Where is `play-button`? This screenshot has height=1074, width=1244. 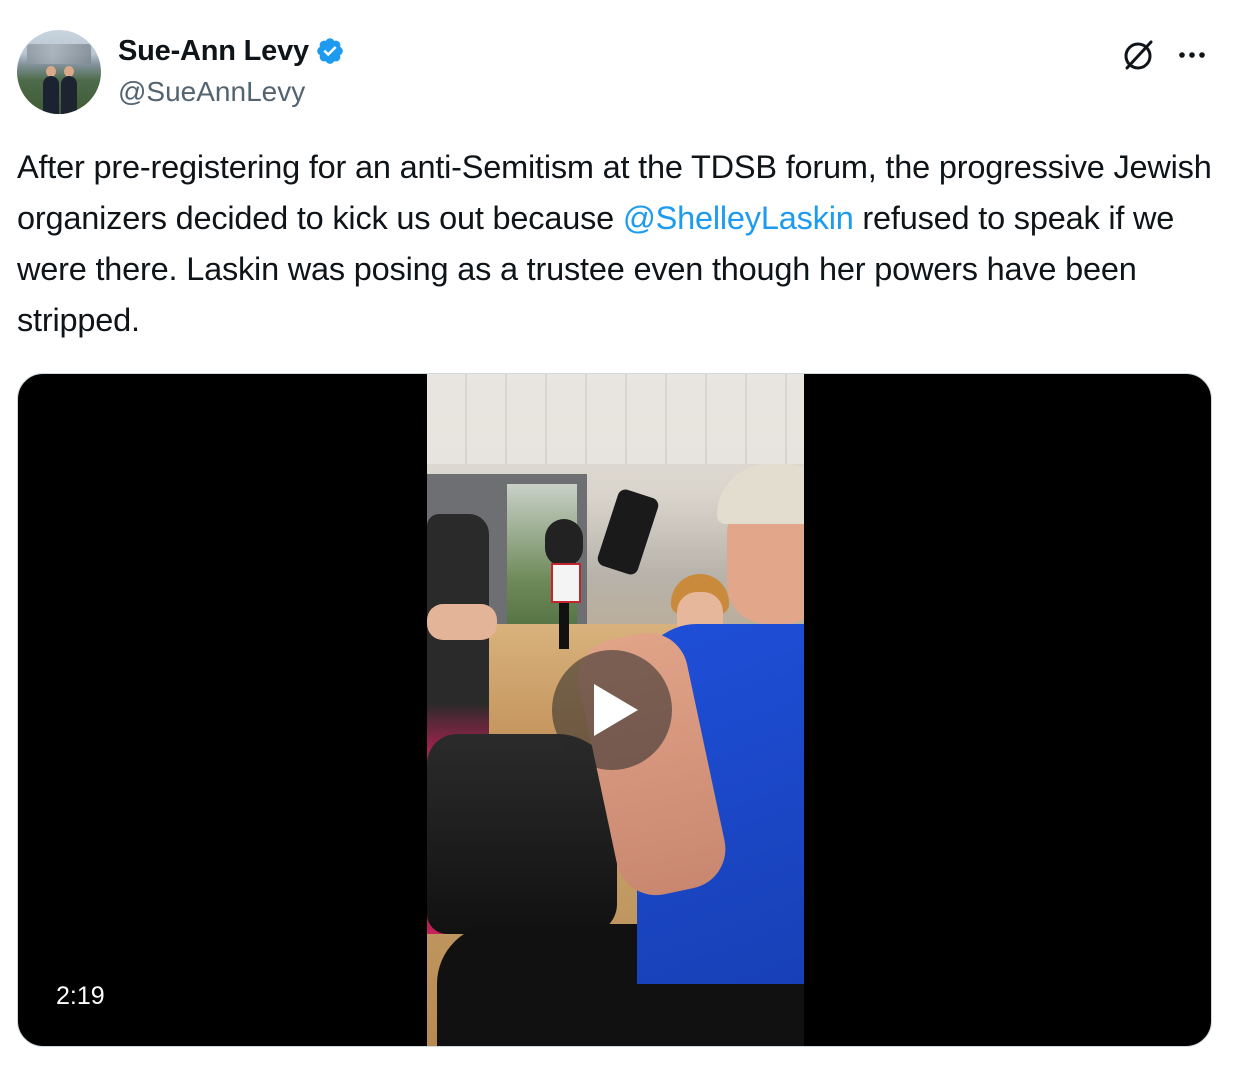
play-button is located at coordinates (612, 710).